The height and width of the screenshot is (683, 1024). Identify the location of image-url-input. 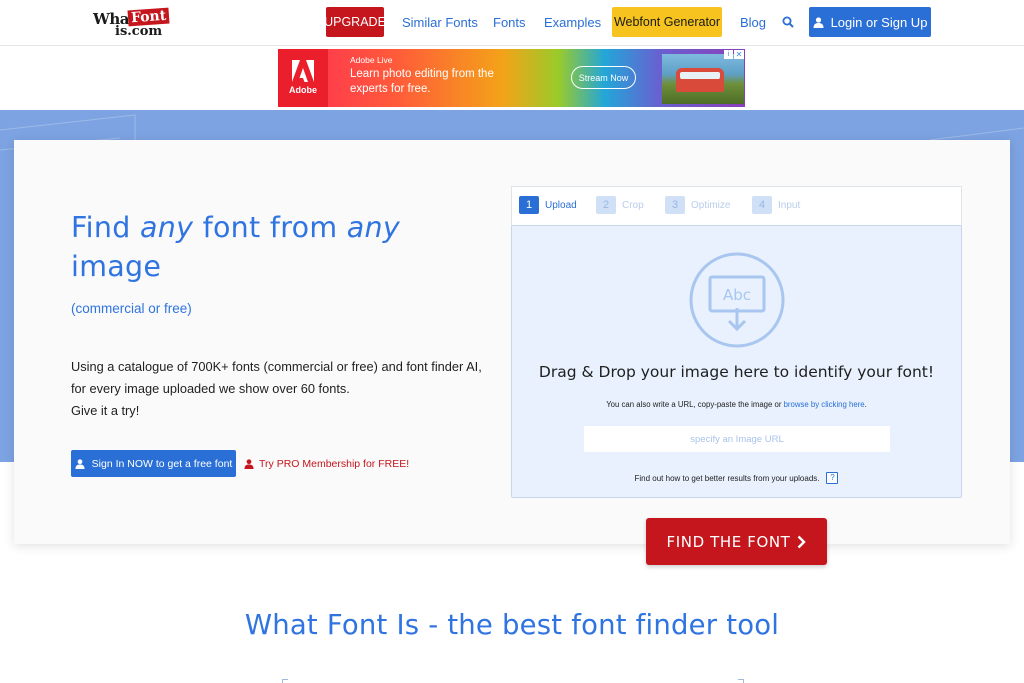
(737, 439).